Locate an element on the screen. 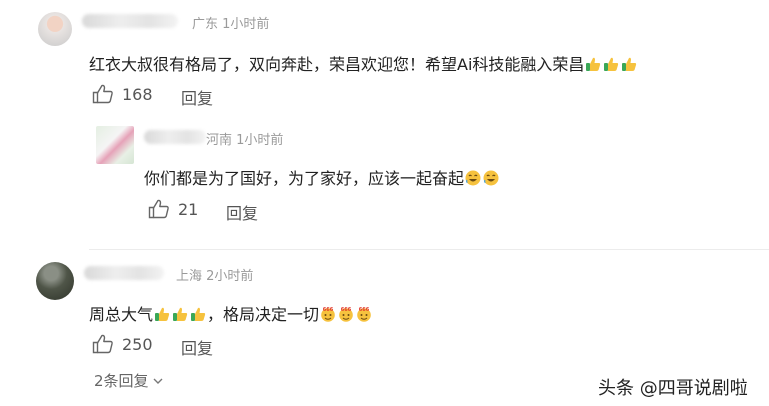 Image resolution: width=769 pixels, height=406 pixels. like-count: 21 is located at coordinates (188, 209).